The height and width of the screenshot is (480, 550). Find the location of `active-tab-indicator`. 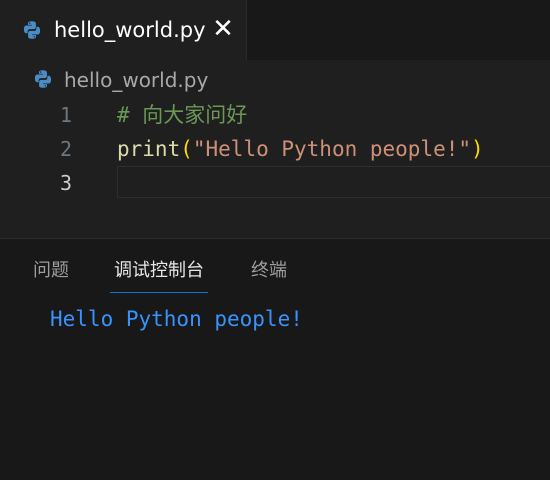

active-tab-indicator is located at coordinates (159, 292).